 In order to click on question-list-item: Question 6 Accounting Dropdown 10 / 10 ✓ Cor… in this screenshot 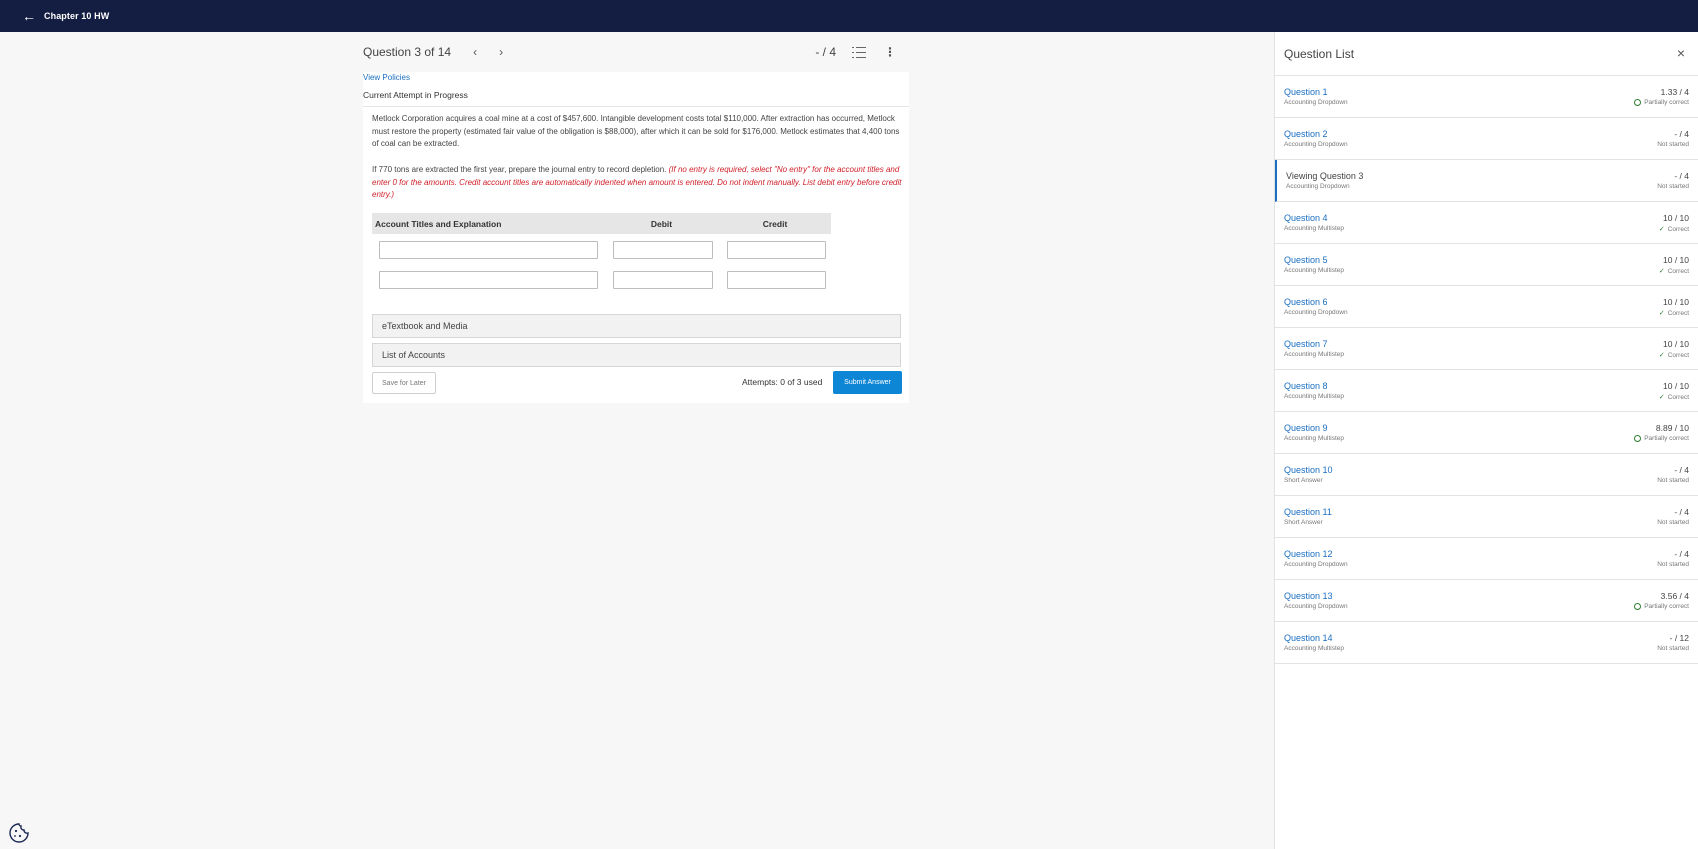, I will do `click(1486, 307)`.